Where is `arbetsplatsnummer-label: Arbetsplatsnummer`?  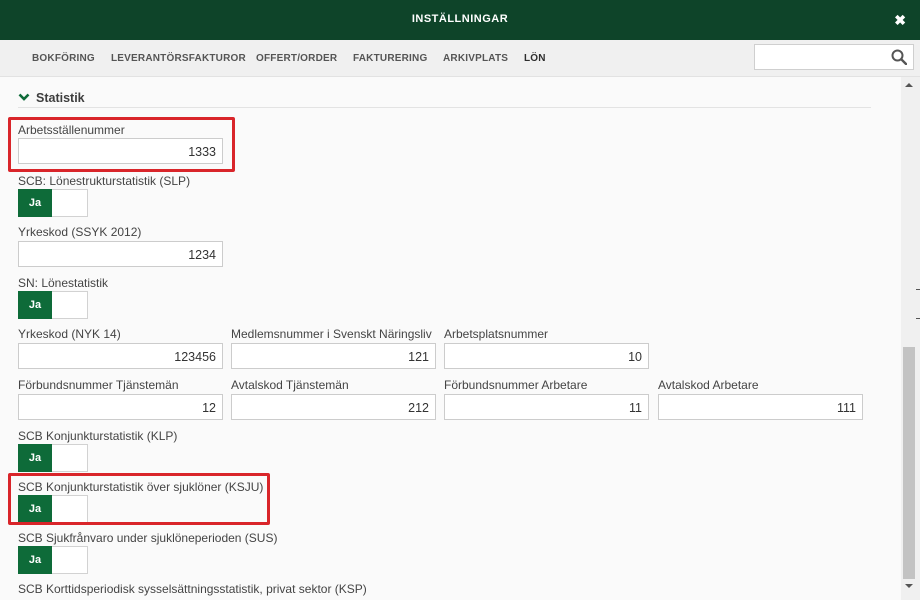 arbetsplatsnummer-label: Arbetsplatsnummer is located at coordinates (496, 334).